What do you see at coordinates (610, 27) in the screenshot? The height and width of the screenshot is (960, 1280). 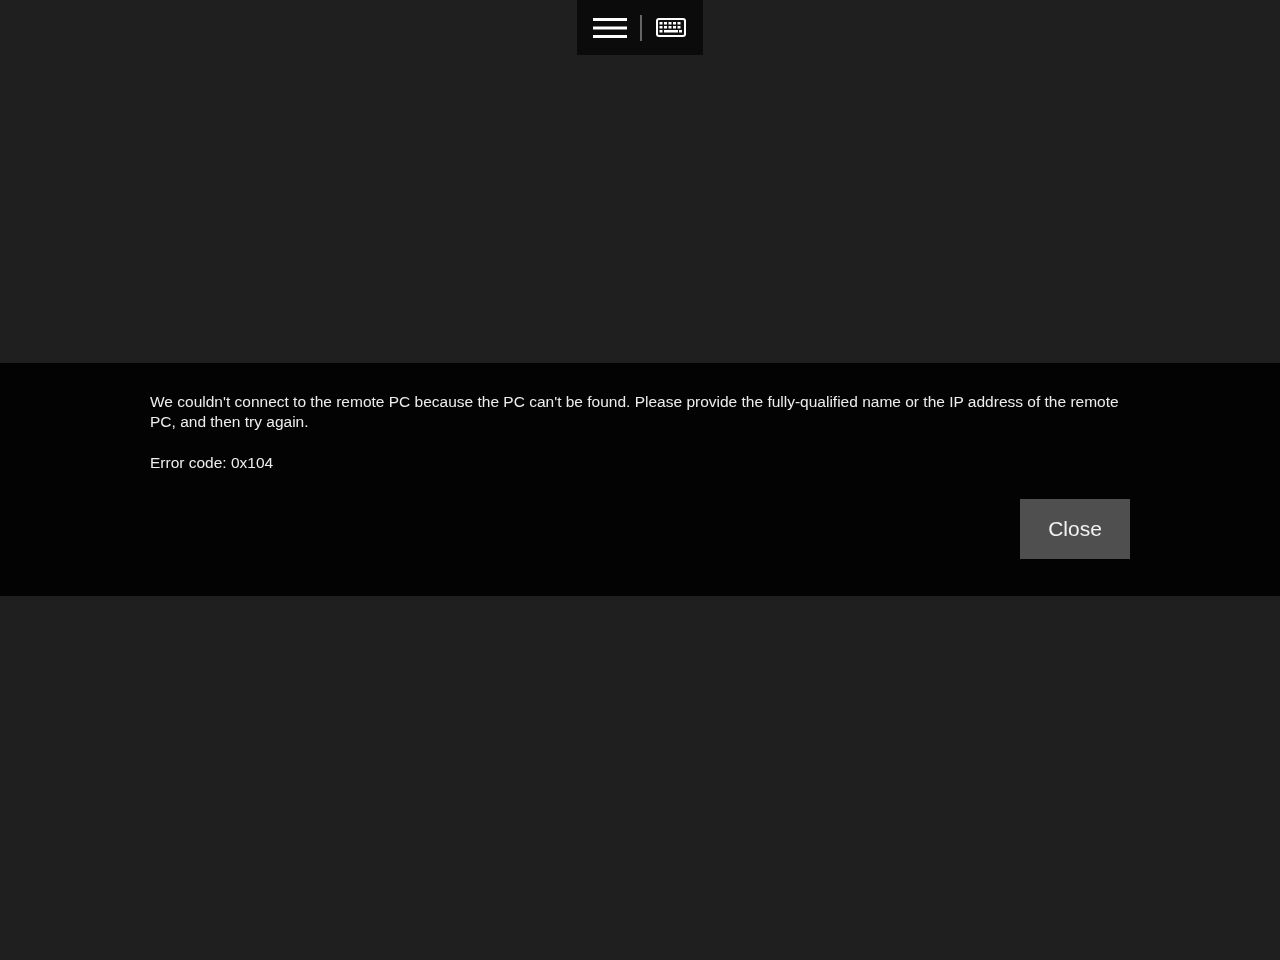 I see `menu-icon` at bounding box center [610, 27].